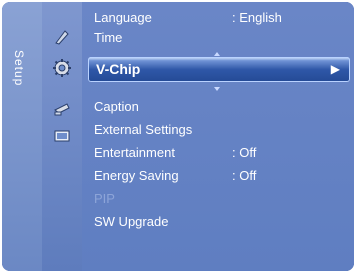  Describe the element at coordinates (219, 69) in the screenshot. I see `menu-item-v-chip: V-Chip ▶` at that location.